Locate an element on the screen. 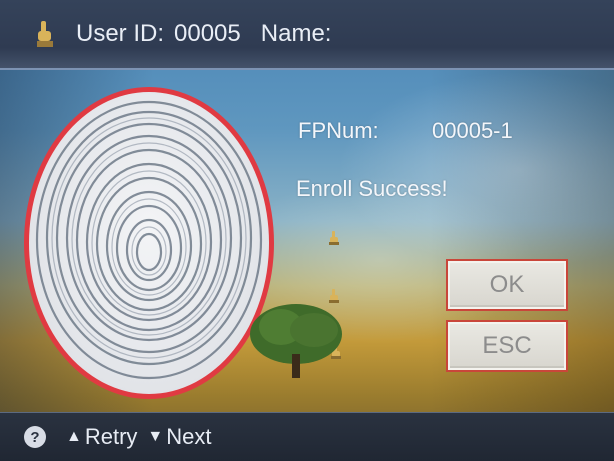 The image size is (614, 461). next-label: Next is located at coordinates (189, 436).